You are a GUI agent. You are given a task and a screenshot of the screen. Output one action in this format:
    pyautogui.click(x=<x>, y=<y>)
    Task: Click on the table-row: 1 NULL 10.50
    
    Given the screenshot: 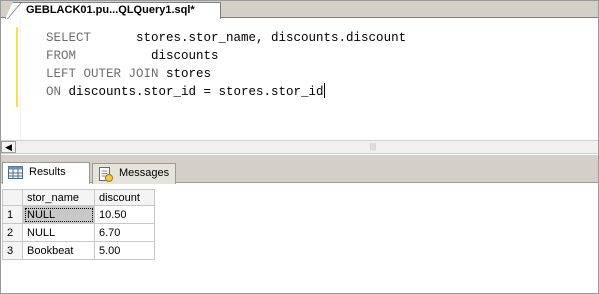 What is the action you would take?
    pyautogui.click(x=78, y=214)
    